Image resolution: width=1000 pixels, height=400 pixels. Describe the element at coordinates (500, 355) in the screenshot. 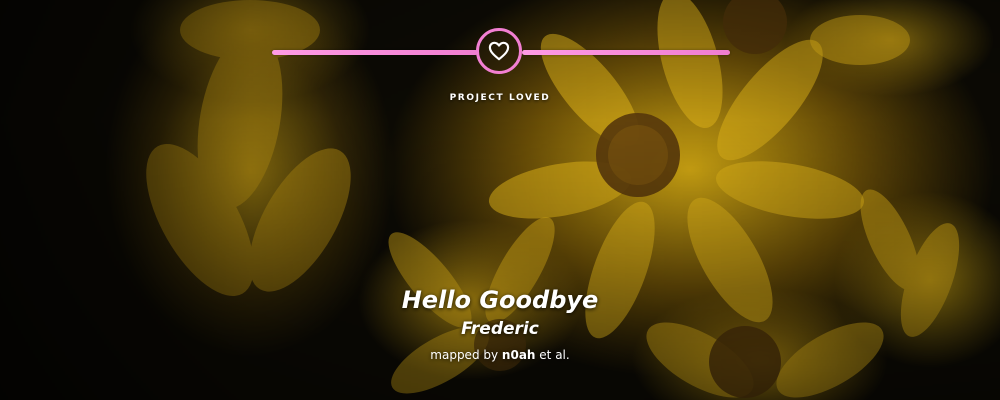

I see `mapper-line: mapped by n0ah et al.` at that location.